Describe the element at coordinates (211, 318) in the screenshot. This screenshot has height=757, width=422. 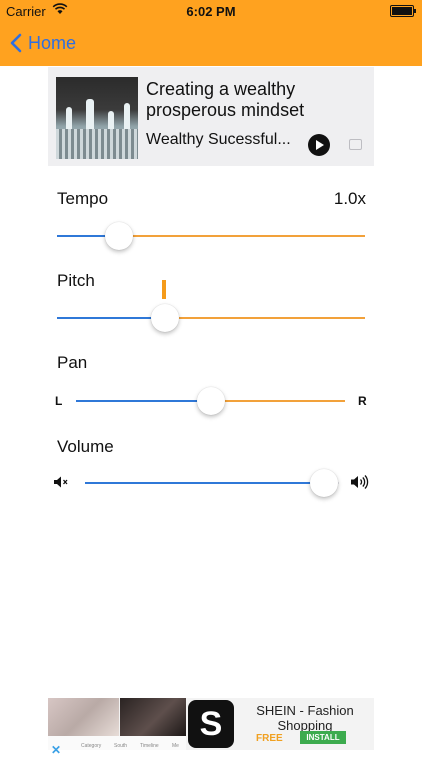
I see `pitch-slider` at that location.